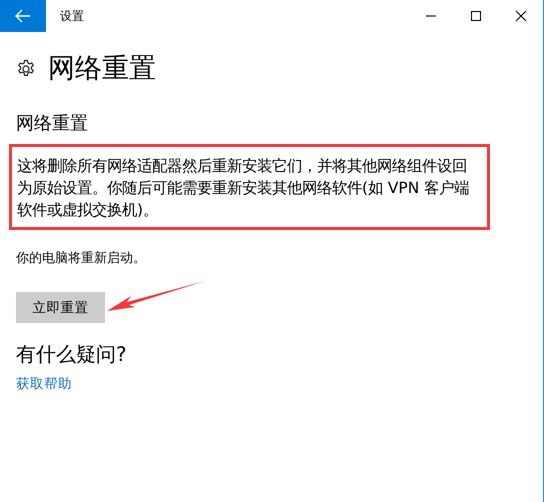  What do you see at coordinates (44, 384) in the screenshot?
I see `get-help-link: 获取帮助` at bounding box center [44, 384].